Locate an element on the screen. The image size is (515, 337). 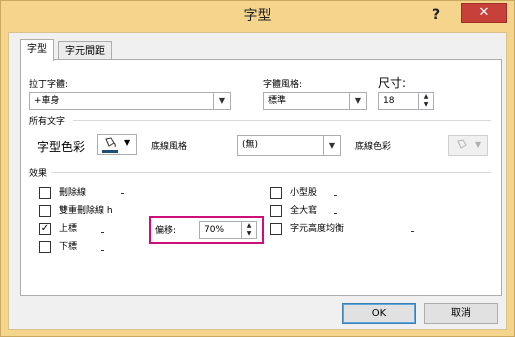
equalize-height-checkbox is located at coordinates (276, 229).